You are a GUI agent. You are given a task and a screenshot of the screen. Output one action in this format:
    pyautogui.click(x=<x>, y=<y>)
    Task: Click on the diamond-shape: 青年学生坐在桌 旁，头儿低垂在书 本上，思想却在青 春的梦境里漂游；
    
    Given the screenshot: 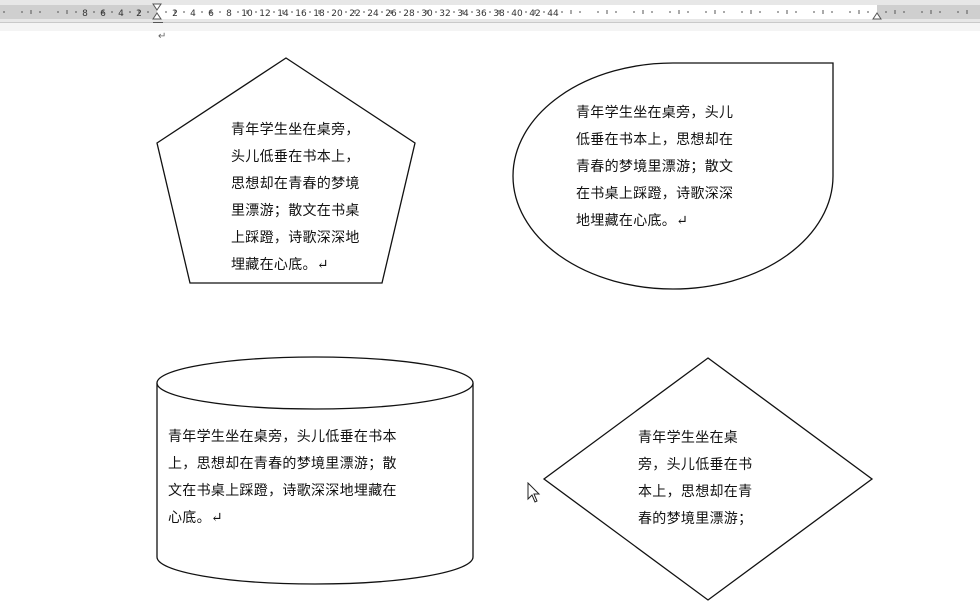 What is the action you would take?
    pyautogui.click(x=708, y=479)
    